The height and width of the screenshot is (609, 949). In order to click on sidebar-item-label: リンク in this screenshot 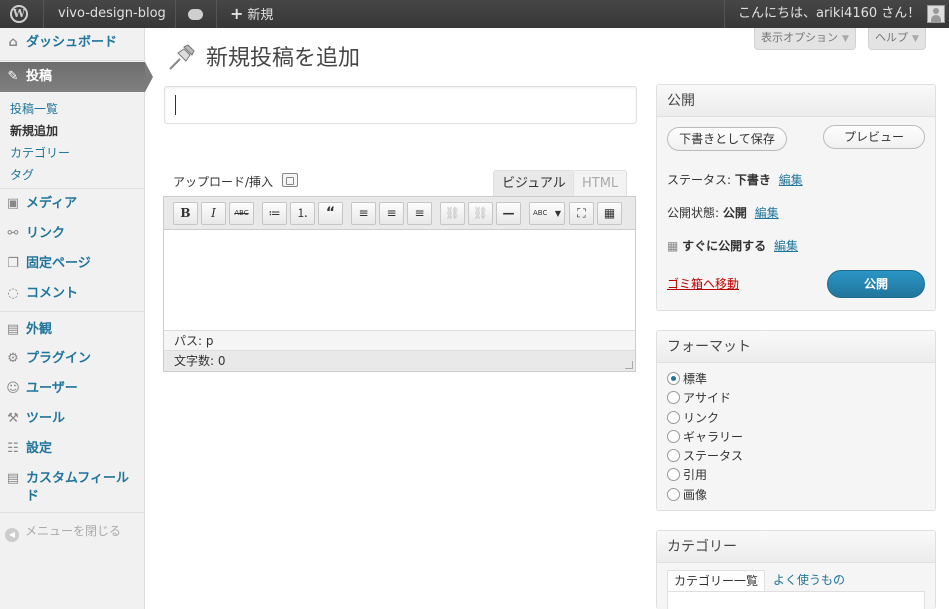, I will do `click(46, 233)`.